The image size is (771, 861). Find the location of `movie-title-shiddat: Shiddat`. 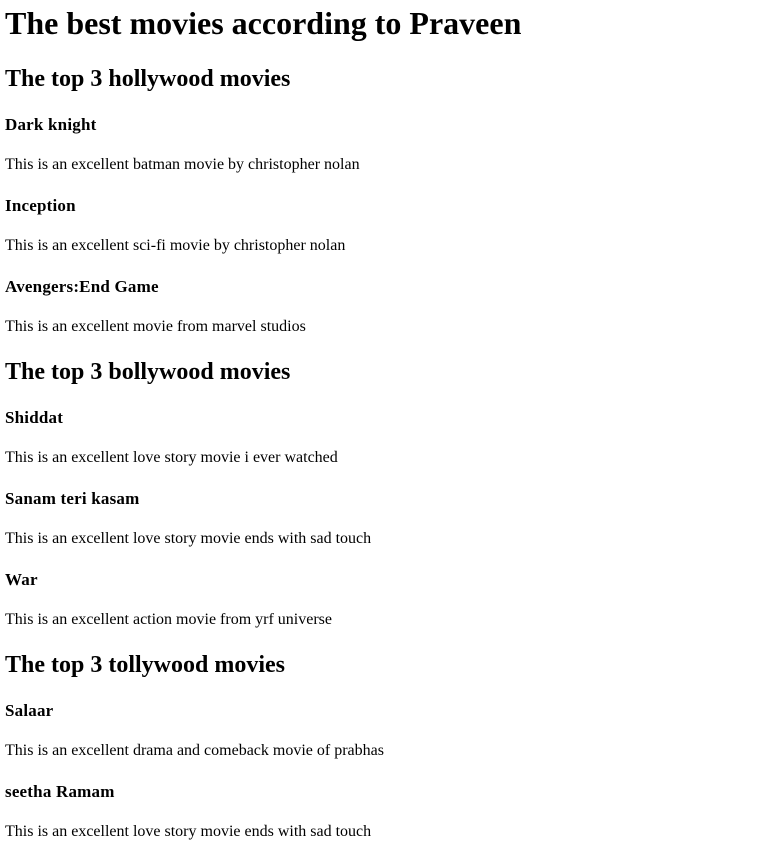

movie-title-shiddat: Shiddat is located at coordinates (34, 417).